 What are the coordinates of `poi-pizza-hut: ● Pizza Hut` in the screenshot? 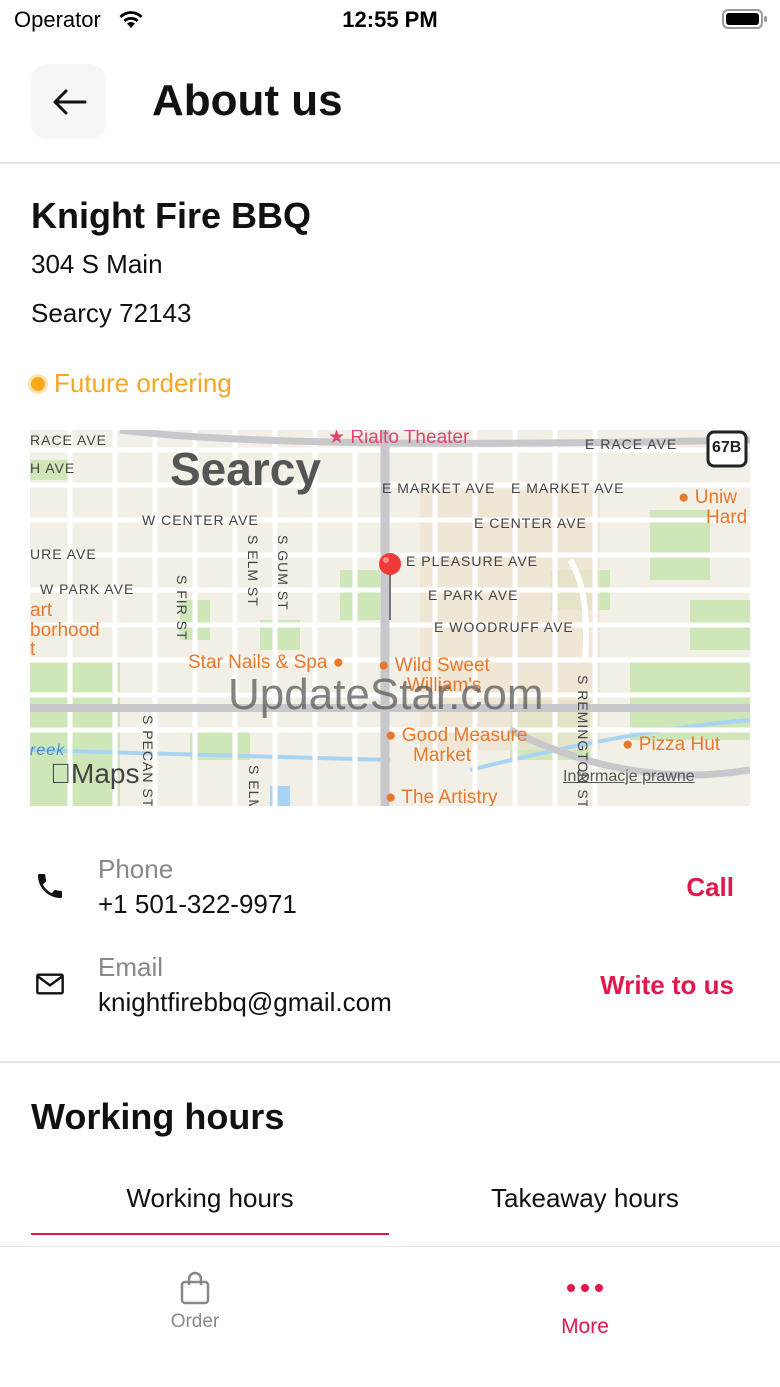 It's located at (671, 745).